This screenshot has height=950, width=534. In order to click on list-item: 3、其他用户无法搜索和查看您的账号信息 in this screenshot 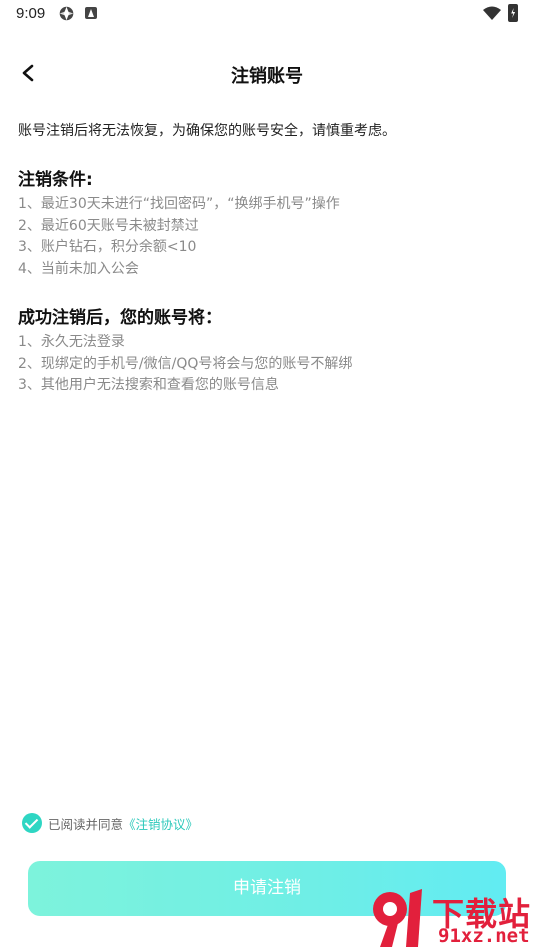, I will do `click(148, 385)`.